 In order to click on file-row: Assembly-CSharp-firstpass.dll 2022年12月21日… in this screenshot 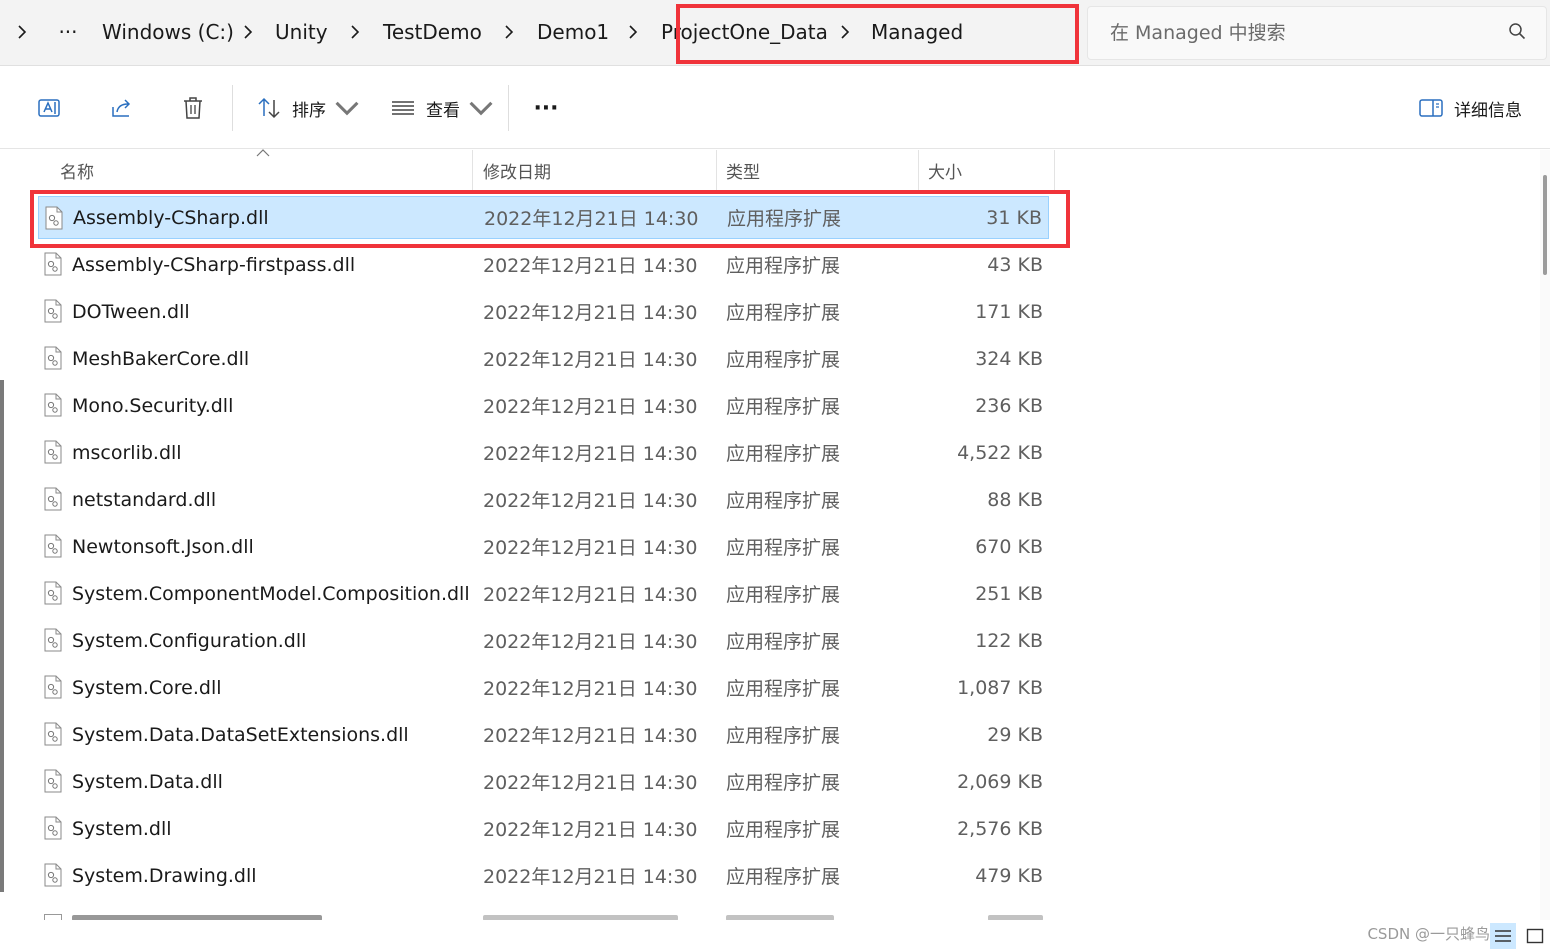, I will do `click(543, 264)`.